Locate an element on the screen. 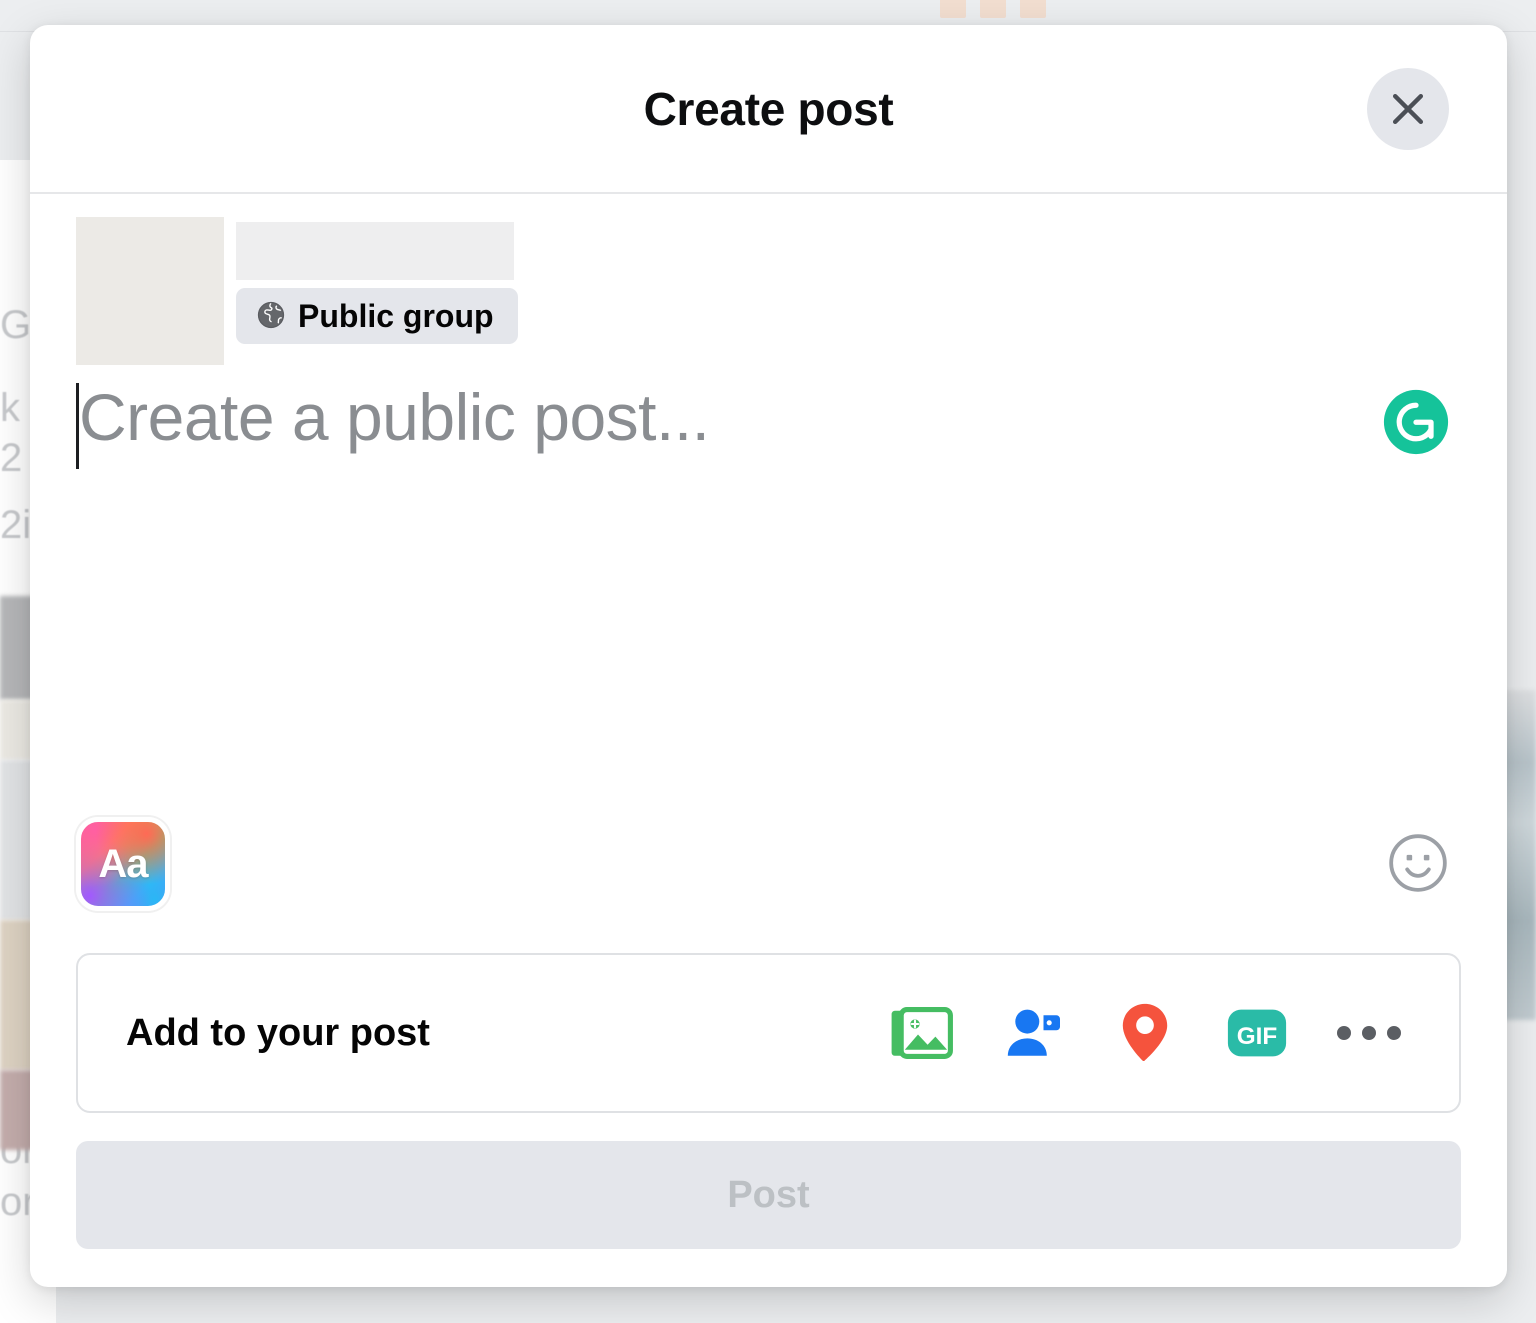 The image size is (1536, 1323). add-to-your-post-label: Add to your post is located at coordinates (278, 1032).